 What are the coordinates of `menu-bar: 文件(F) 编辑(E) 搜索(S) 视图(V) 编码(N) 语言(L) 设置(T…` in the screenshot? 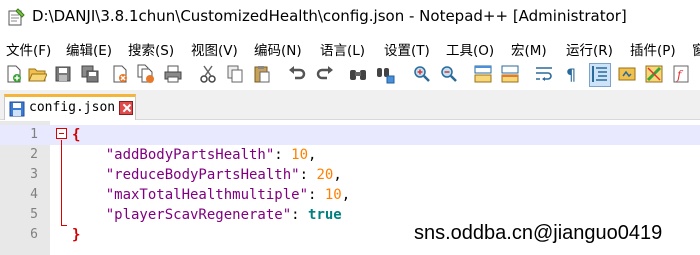 It's located at (350, 48).